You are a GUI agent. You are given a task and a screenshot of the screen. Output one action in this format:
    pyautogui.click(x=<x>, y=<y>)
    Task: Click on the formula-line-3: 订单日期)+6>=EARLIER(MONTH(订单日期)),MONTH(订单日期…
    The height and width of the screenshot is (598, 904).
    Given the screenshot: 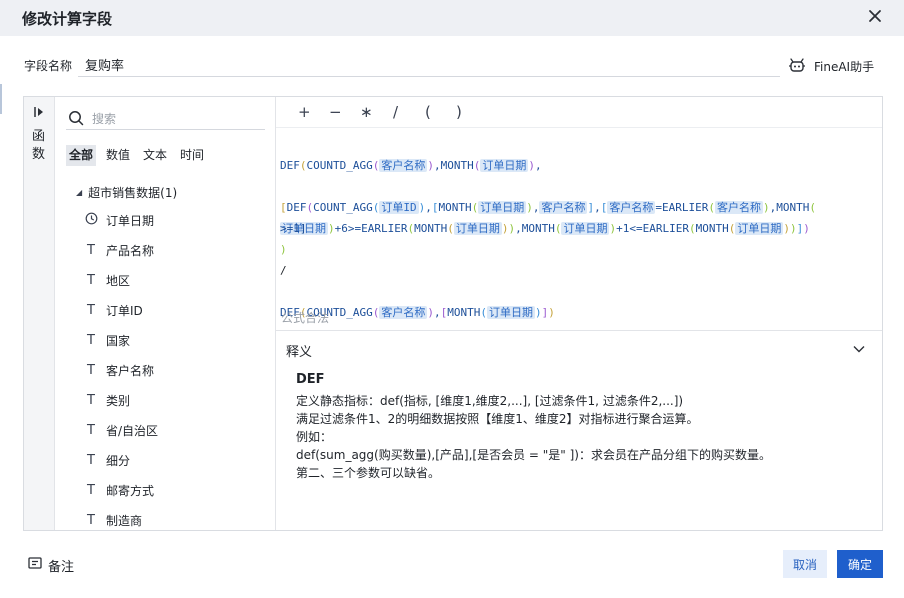 What is the action you would take?
    pyautogui.click(x=545, y=218)
    